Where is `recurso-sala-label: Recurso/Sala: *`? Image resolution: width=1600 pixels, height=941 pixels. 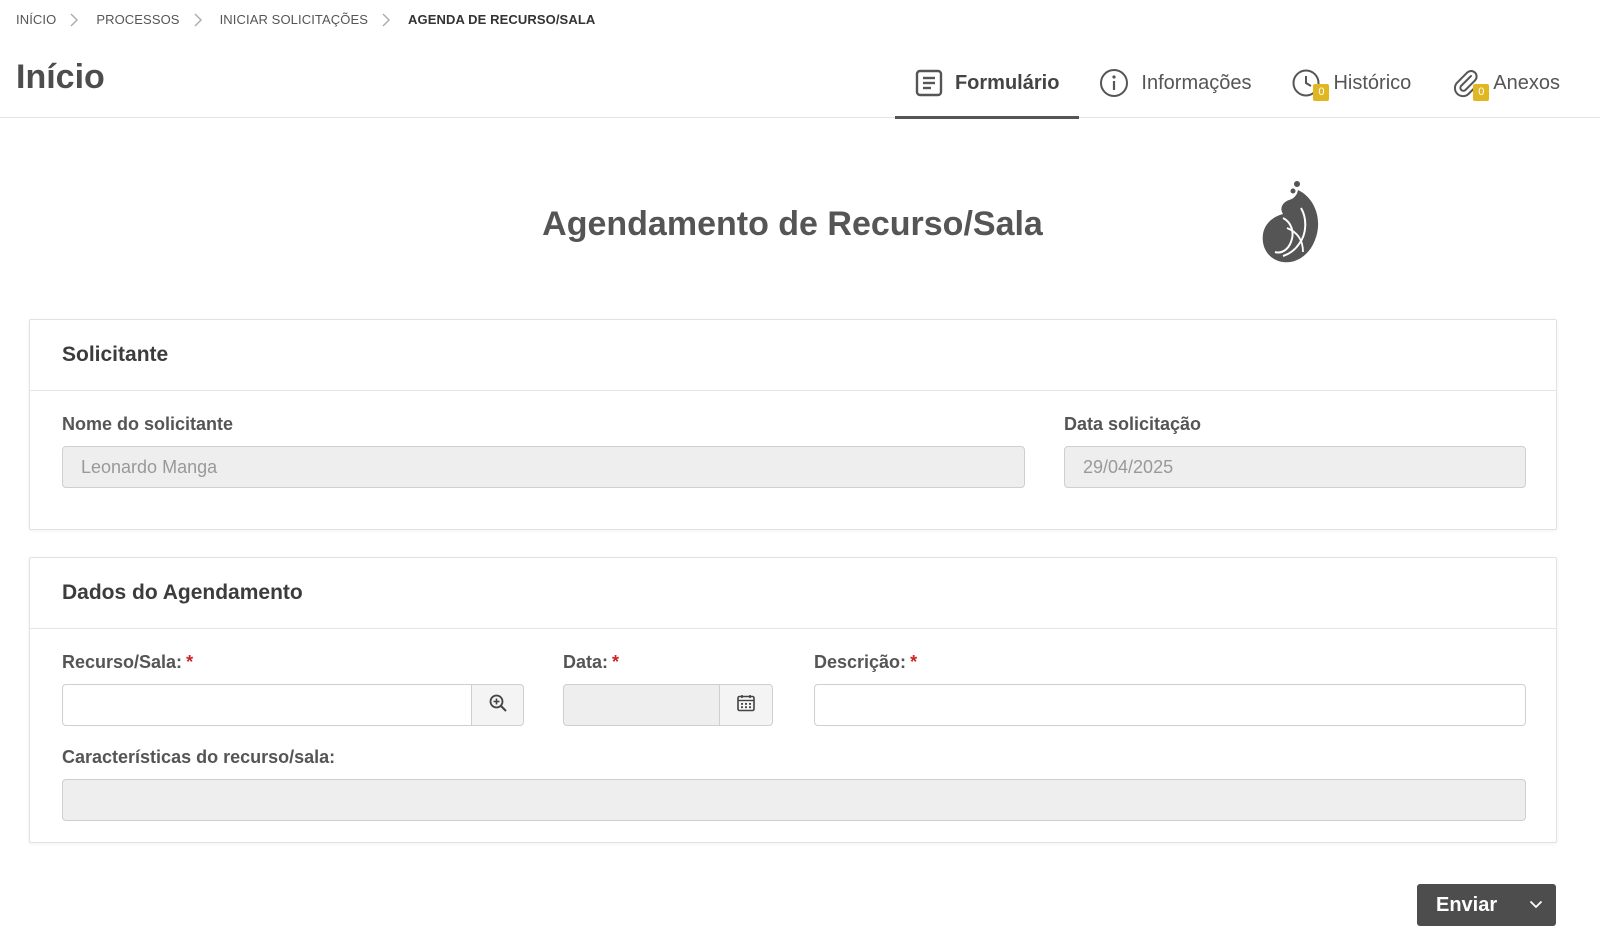
recurso-sala-label: Recurso/Sala: * is located at coordinates (127, 662).